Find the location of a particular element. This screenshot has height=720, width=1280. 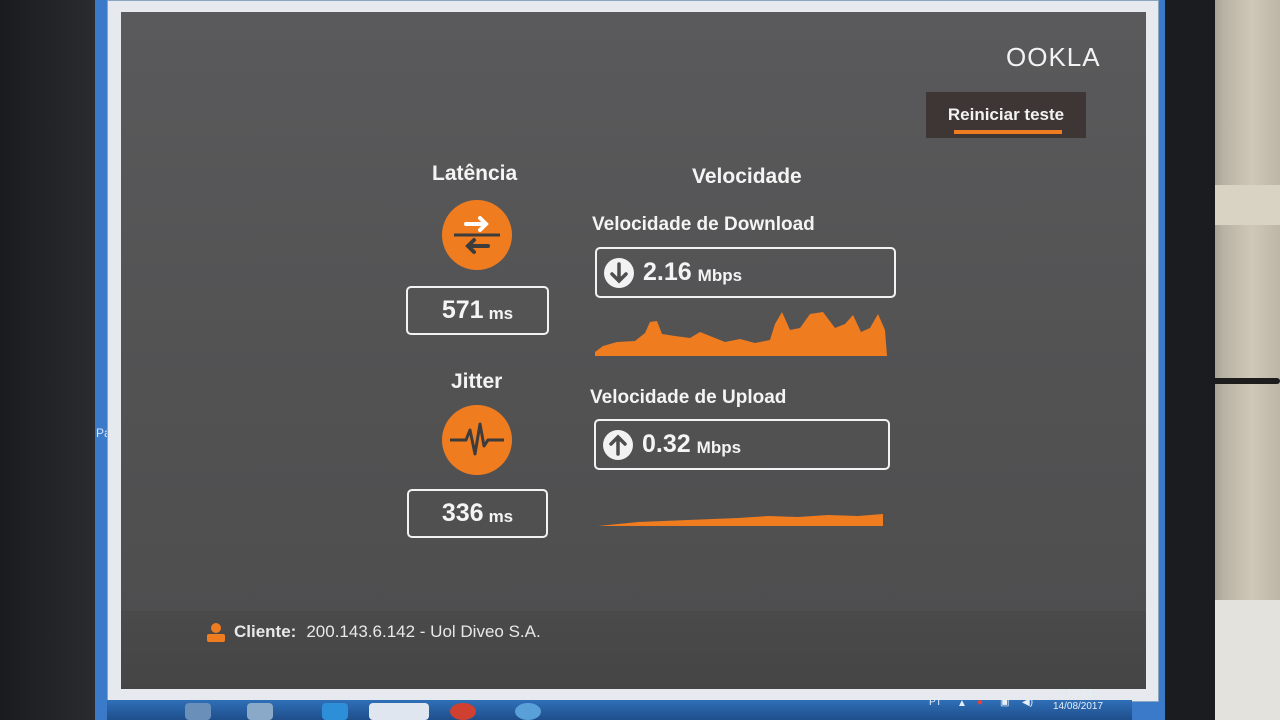

download-unit: Mbps is located at coordinates (720, 275).